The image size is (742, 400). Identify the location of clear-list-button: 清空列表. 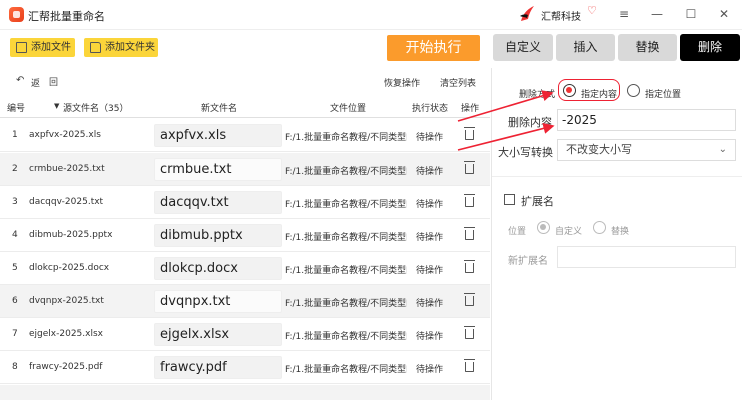
(458, 82).